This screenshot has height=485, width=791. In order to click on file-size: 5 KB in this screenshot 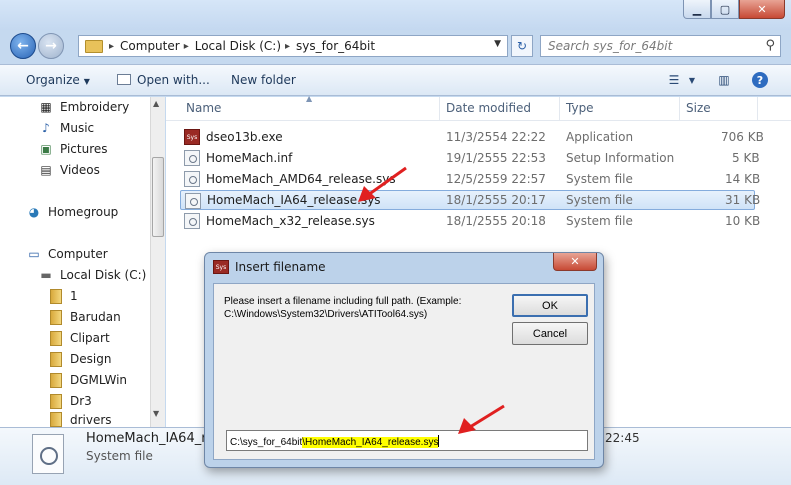, I will do `click(746, 158)`.